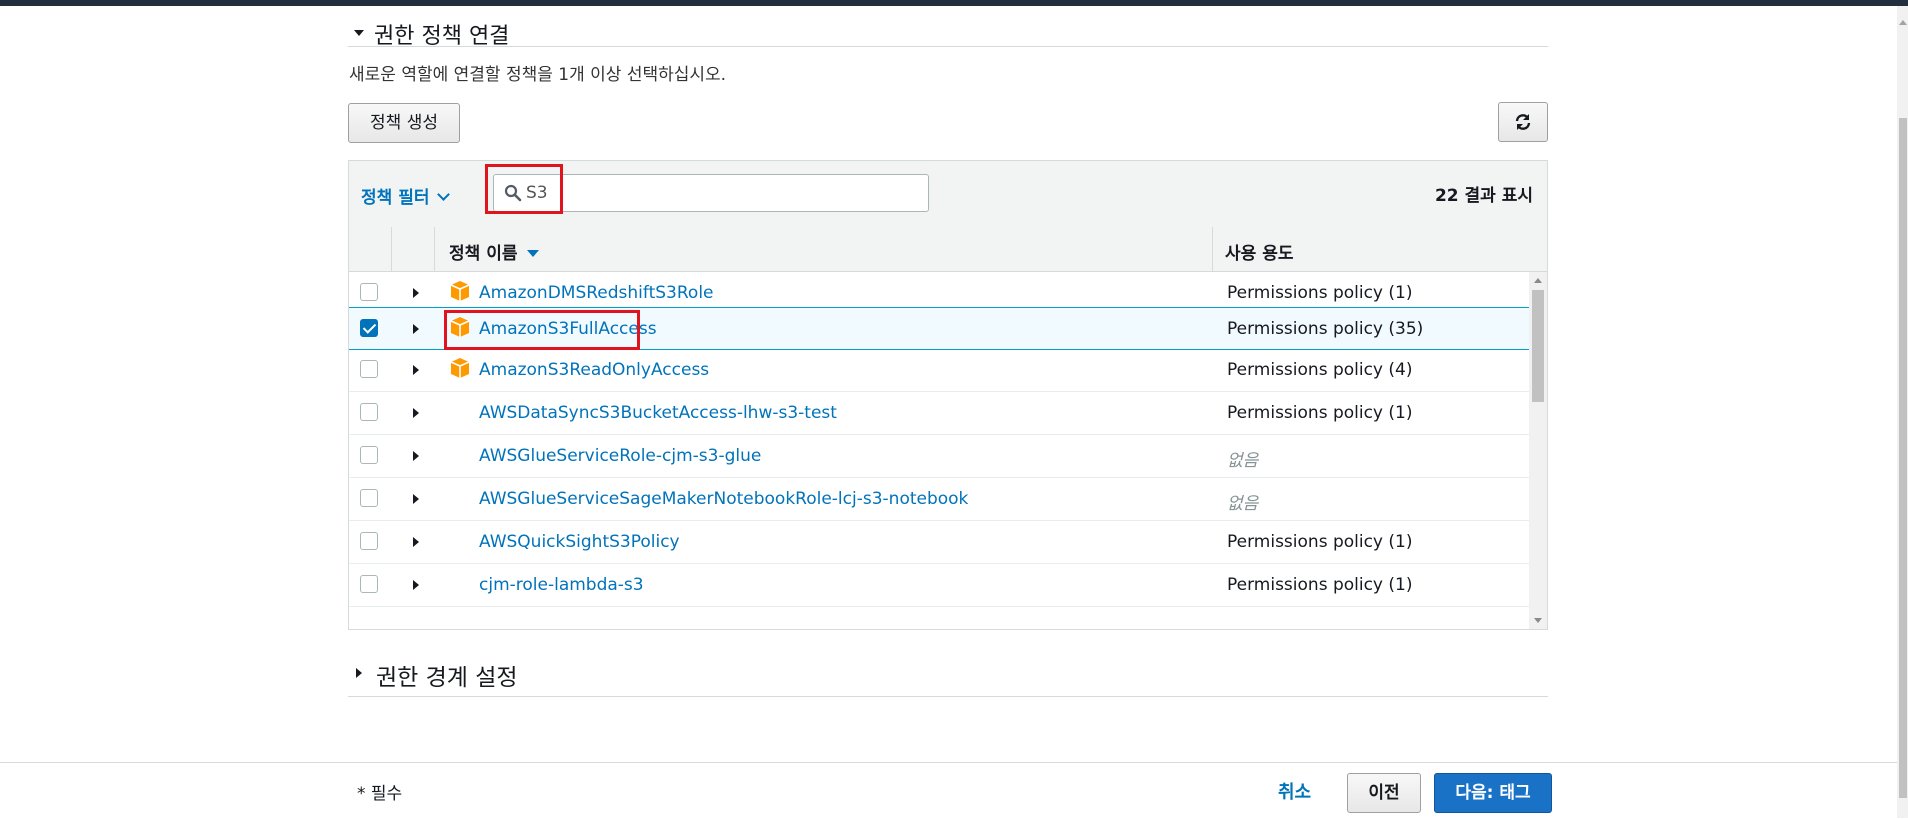  I want to click on section-description: 새로운 역할에 연결할 정책을 1개 이상 선택하십시오., so click(538, 75).